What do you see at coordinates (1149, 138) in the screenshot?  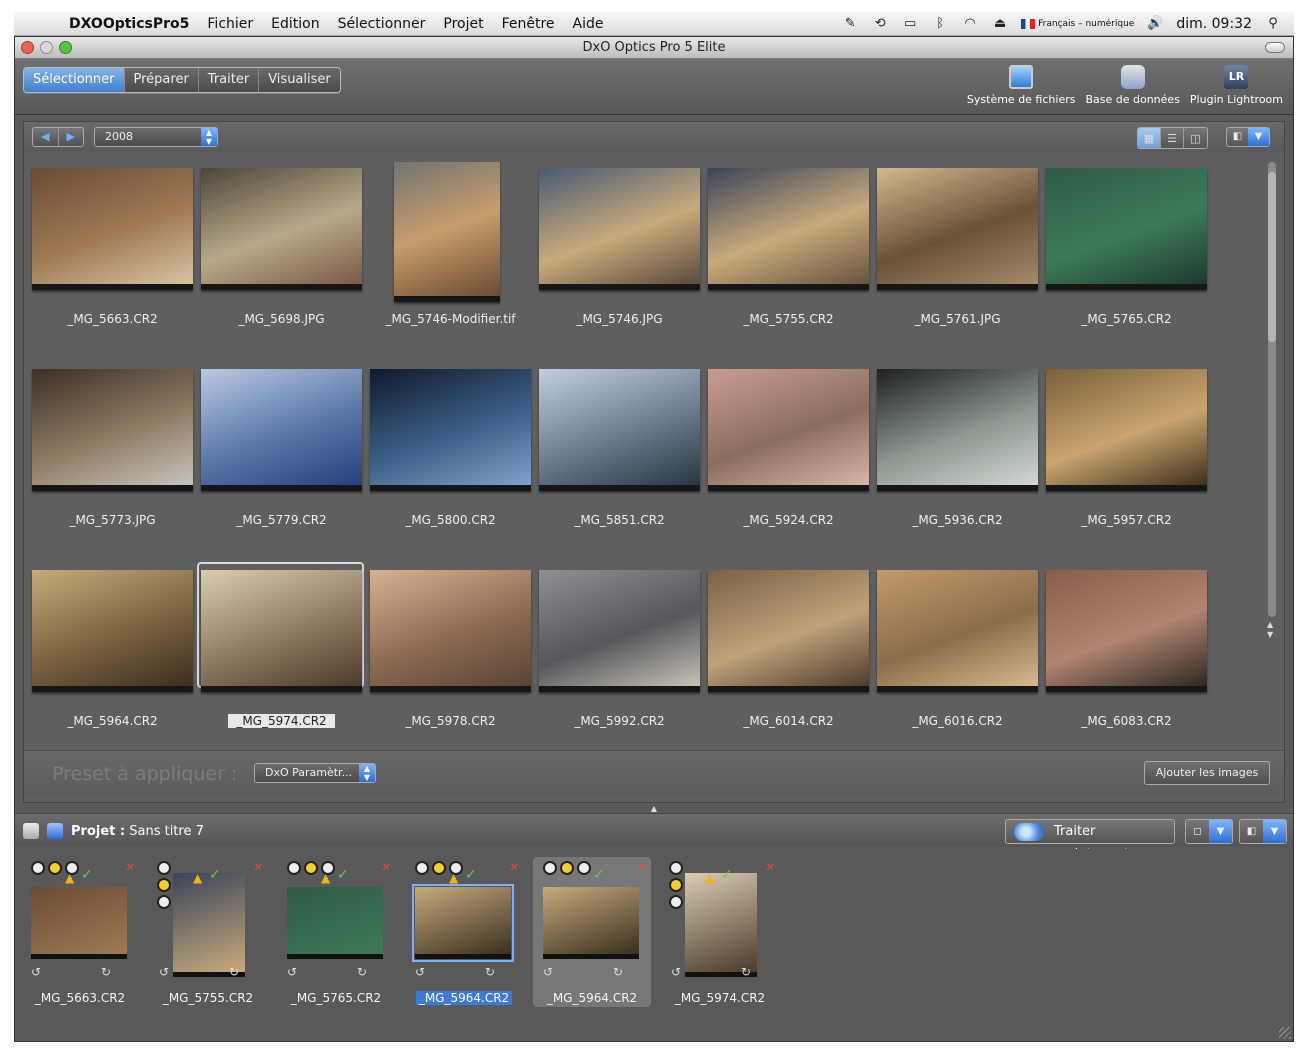 I see `grid-view-icon: ▦` at bounding box center [1149, 138].